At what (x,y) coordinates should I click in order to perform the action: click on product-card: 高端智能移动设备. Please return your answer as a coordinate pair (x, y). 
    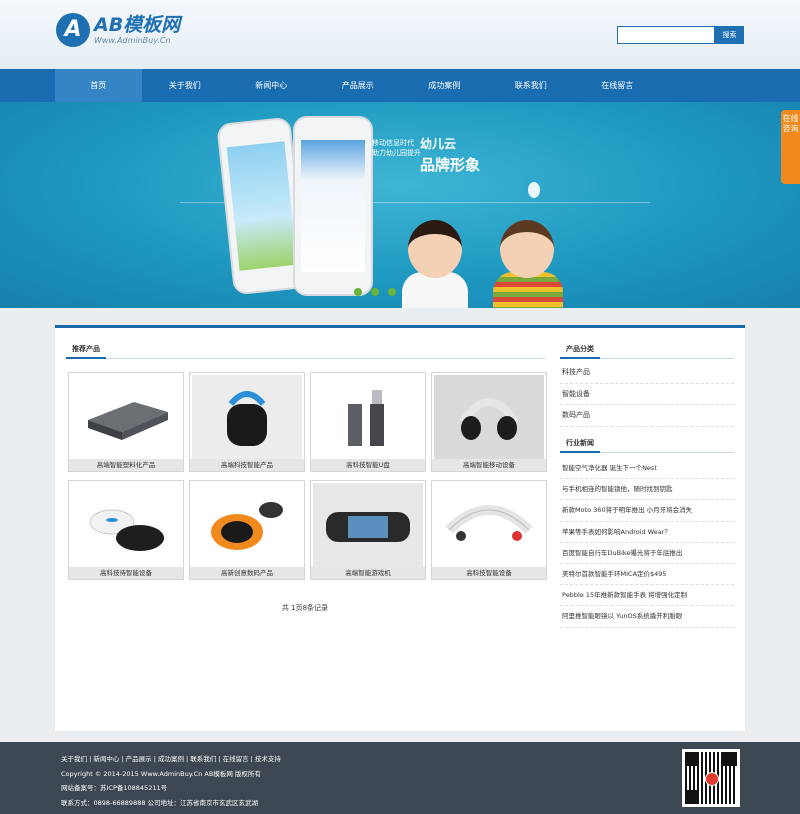
    Looking at the image, I should click on (489, 422).